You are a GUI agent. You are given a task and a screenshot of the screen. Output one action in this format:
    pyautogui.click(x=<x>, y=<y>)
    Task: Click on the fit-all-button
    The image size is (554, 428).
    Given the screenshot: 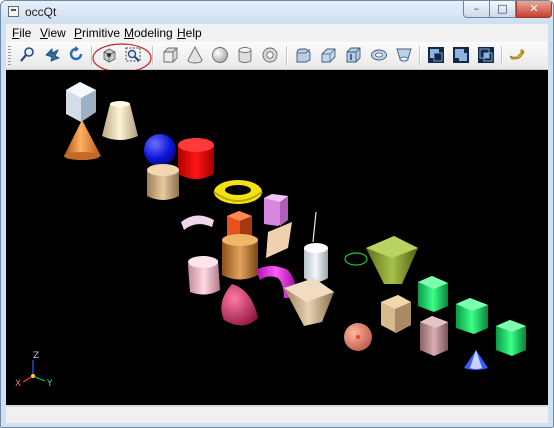 What is the action you would take?
    pyautogui.click(x=133, y=55)
    